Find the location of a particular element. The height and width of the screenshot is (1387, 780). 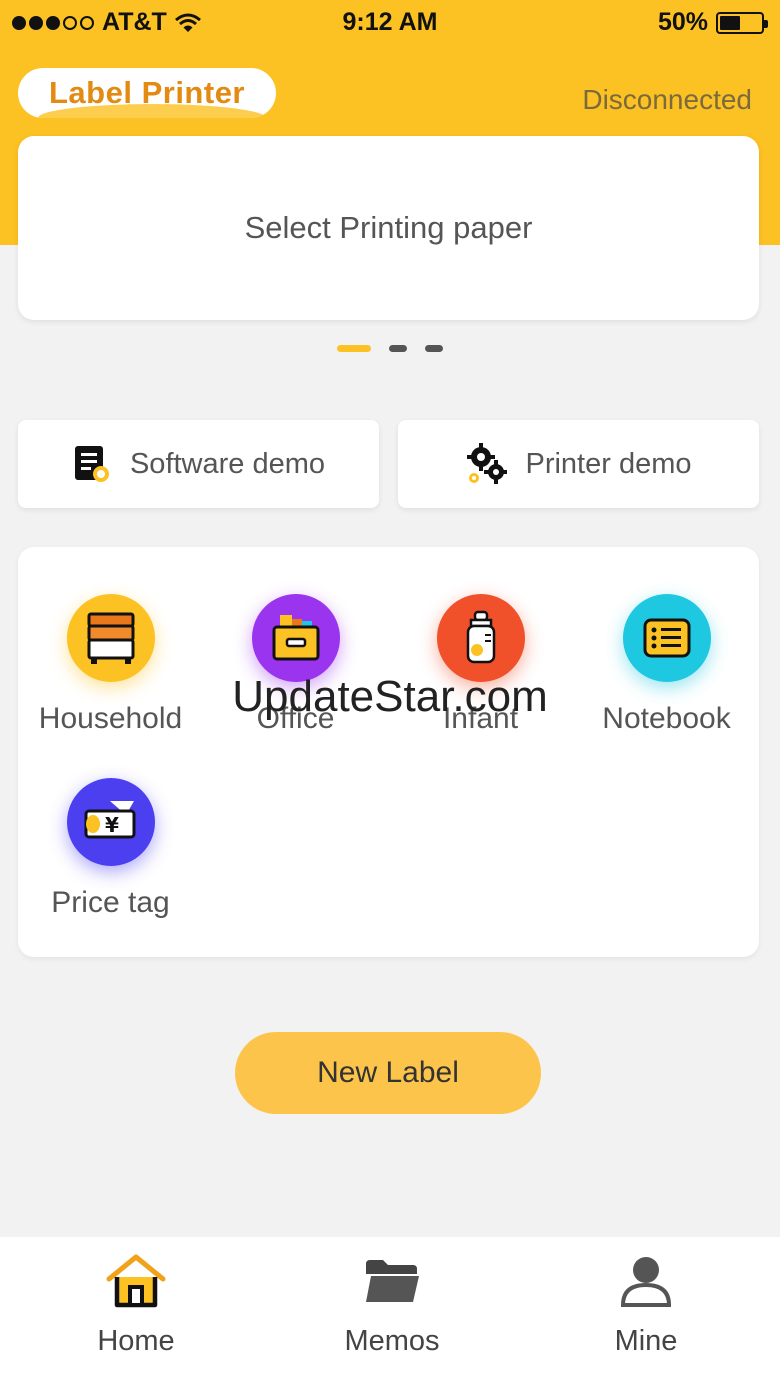

app-title: Label Printer is located at coordinates (147, 92).